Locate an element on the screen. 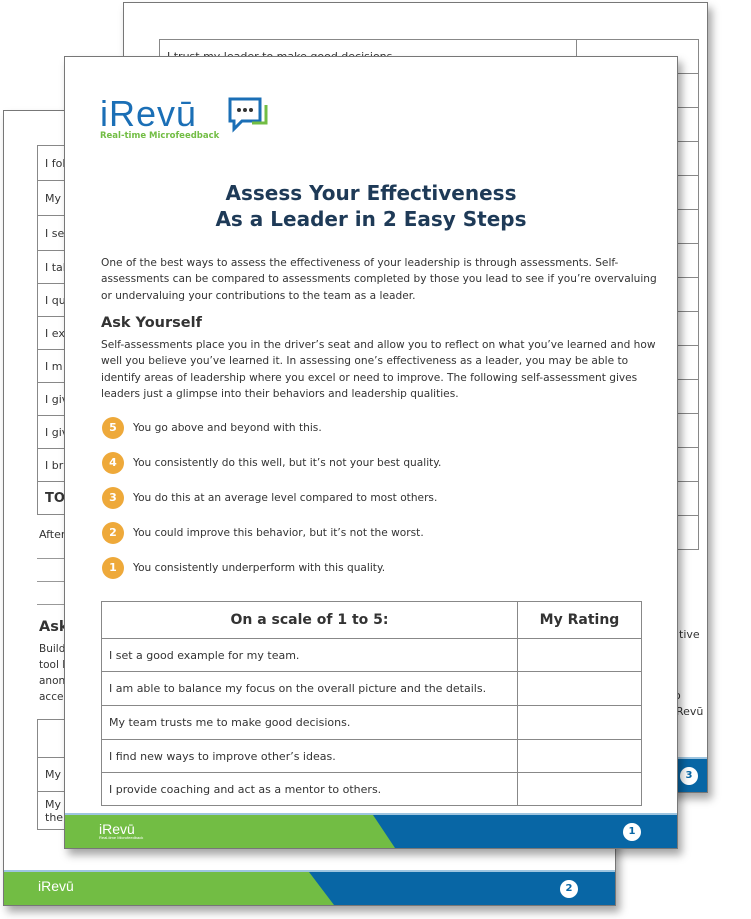  text-fragment: tive is located at coordinates (689, 634).